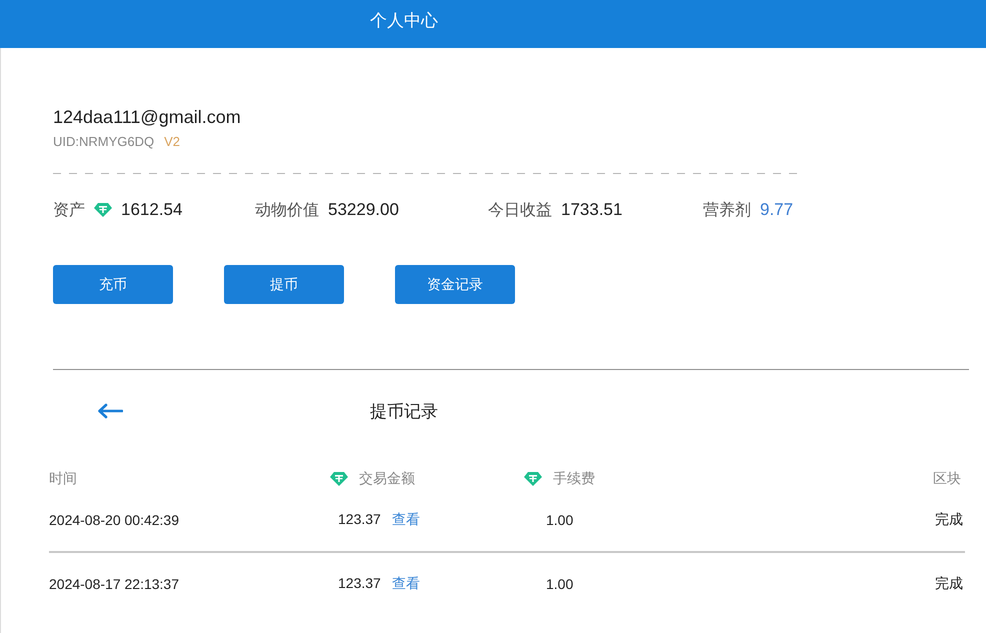  What do you see at coordinates (147, 117) in the screenshot?
I see `account-email: 124daa111@gmail.com` at bounding box center [147, 117].